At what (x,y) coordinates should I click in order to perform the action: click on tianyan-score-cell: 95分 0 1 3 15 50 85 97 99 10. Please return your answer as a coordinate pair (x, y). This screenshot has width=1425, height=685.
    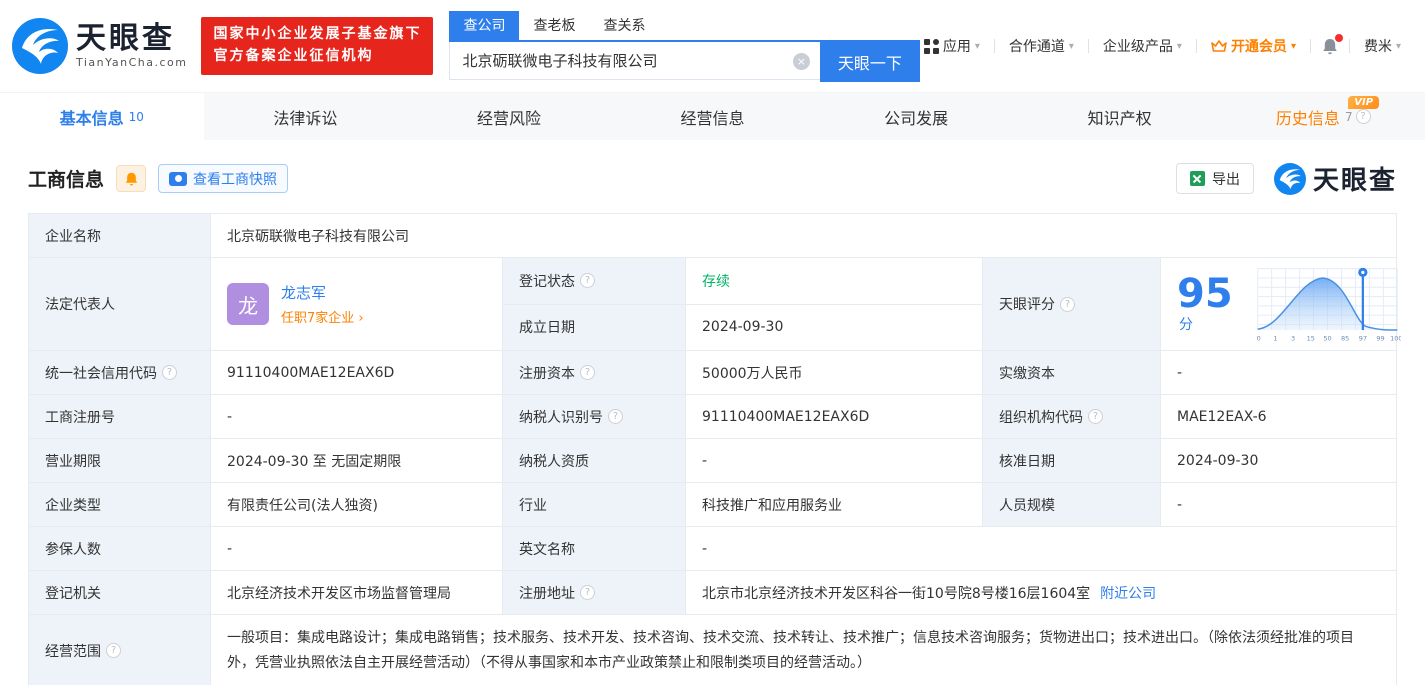
    Looking at the image, I should click on (1286, 304).